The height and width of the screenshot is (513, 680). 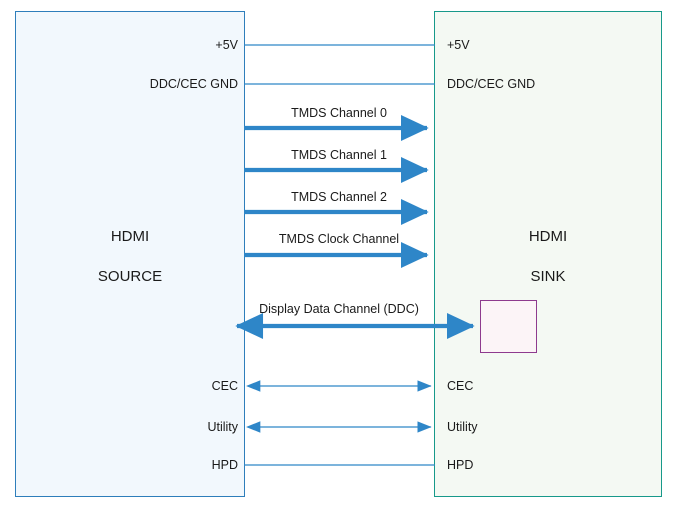 I want to click on sink-port-label-hpd: HPD, so click(x=460, y=465).